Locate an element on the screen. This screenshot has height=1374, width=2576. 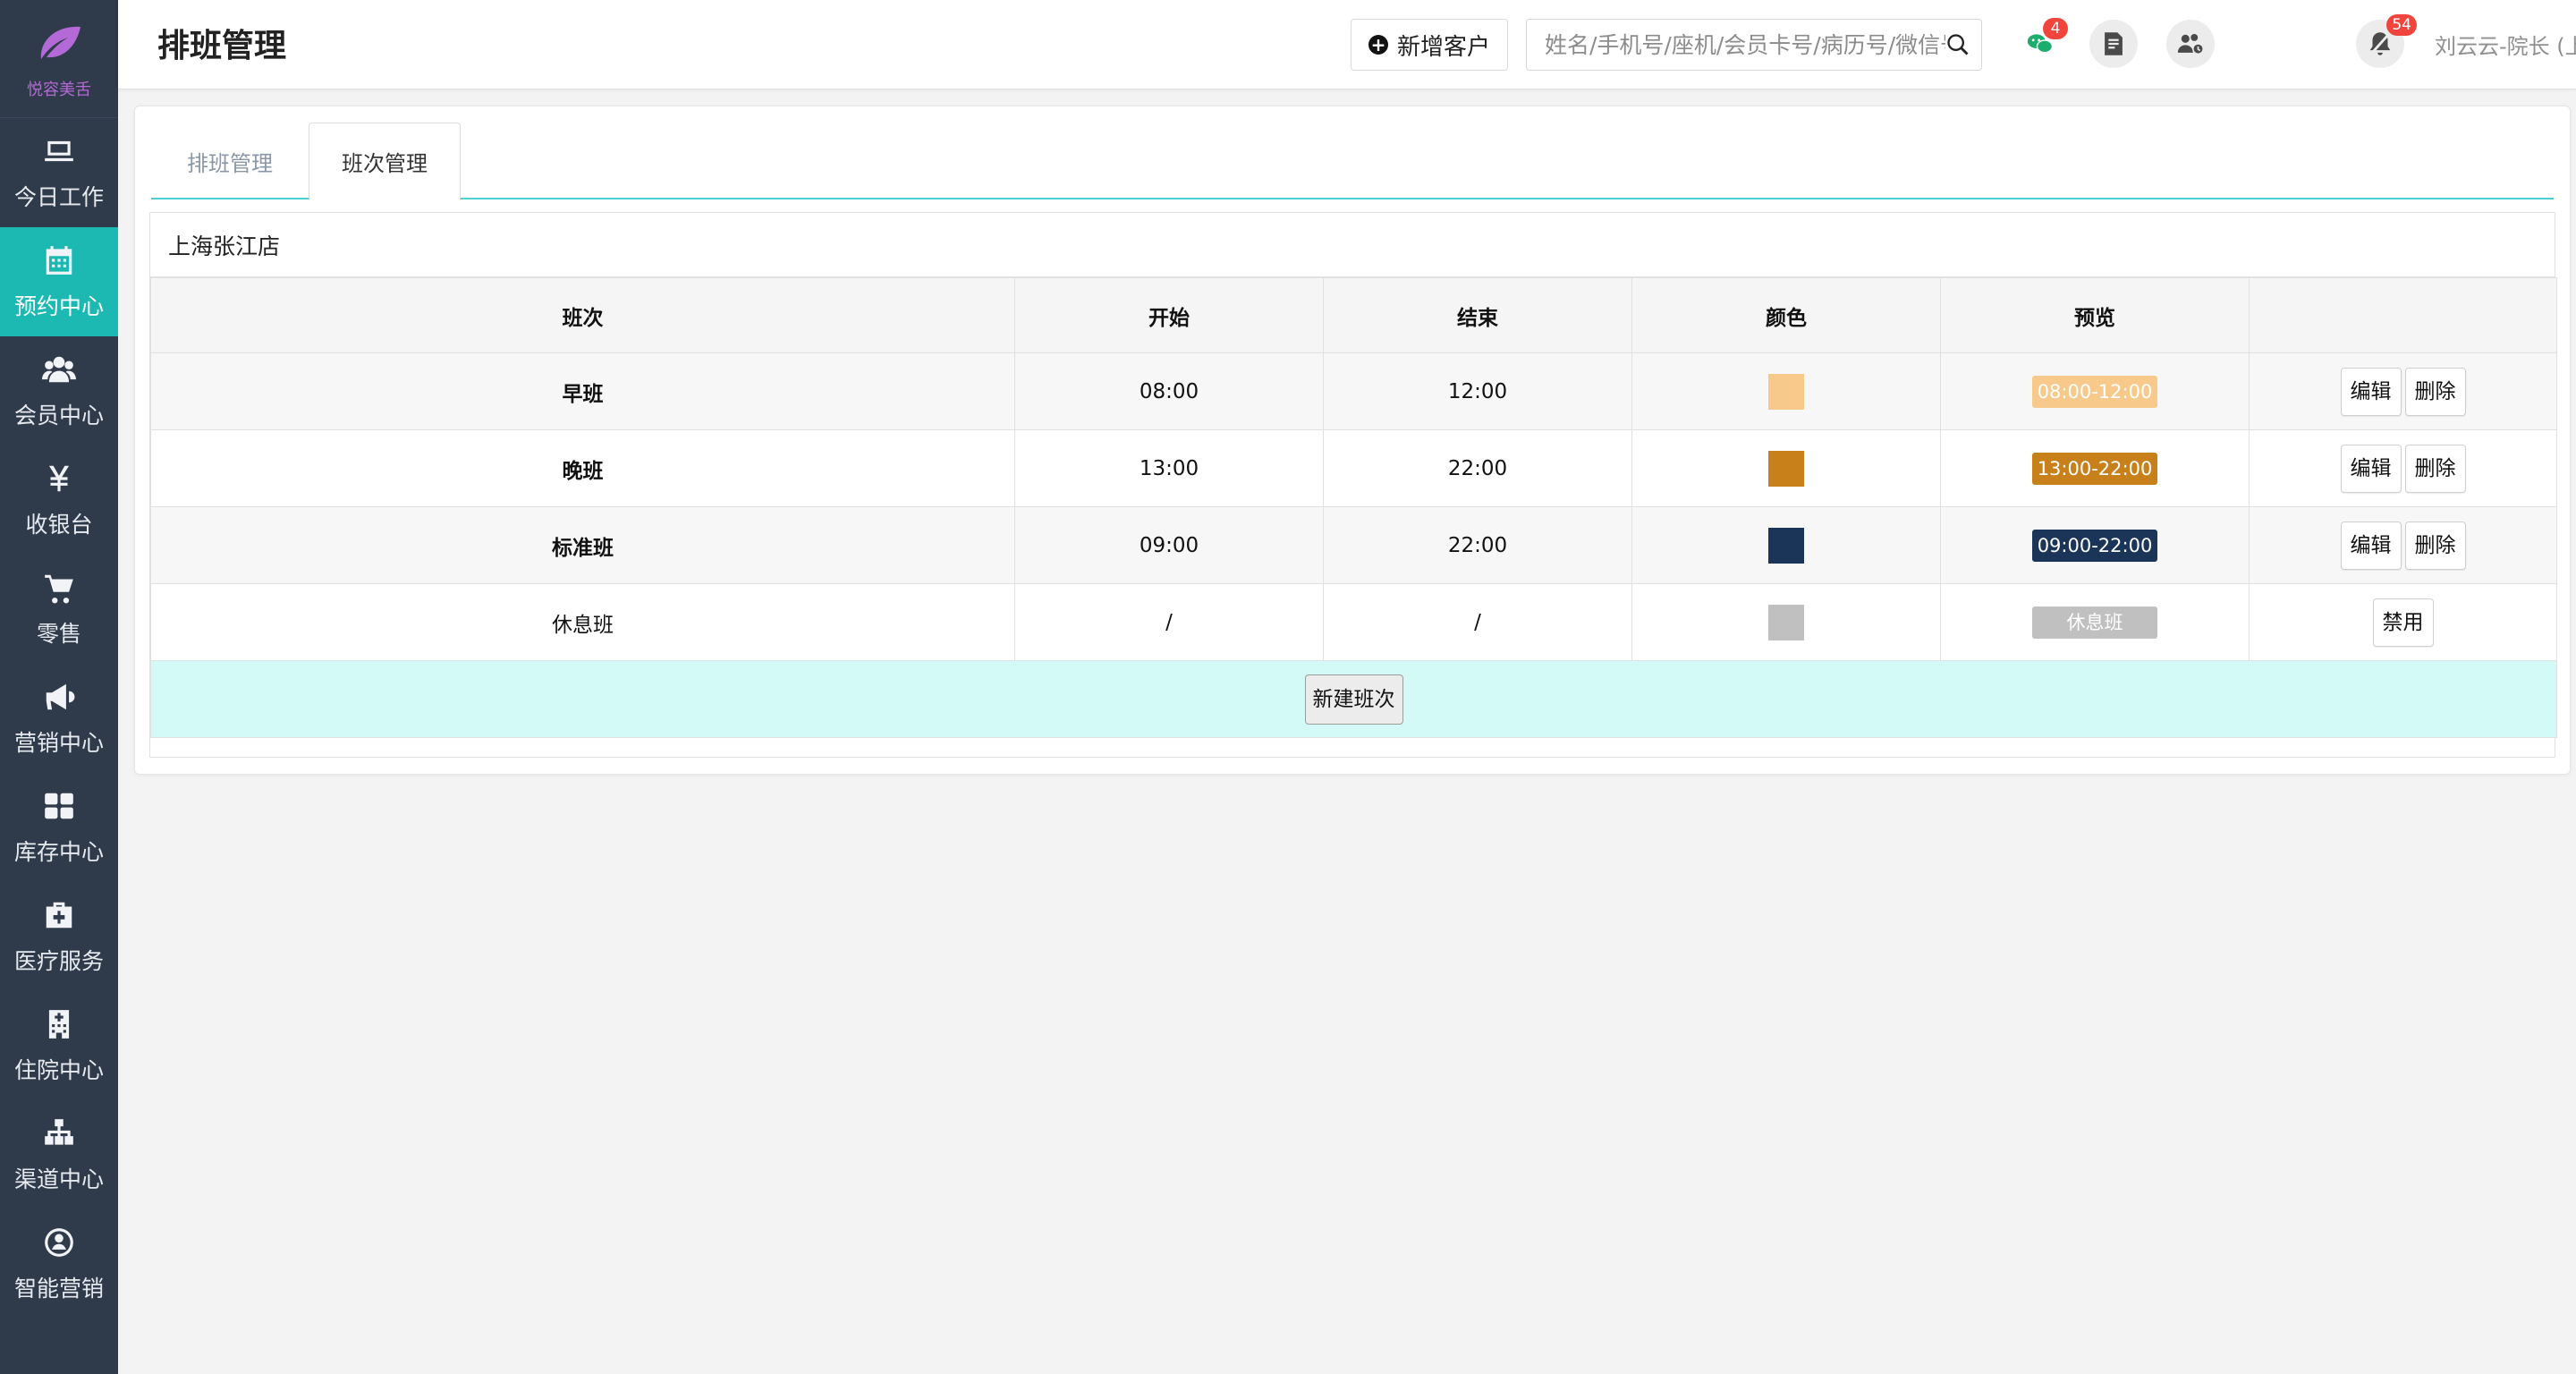
table-row: 休息班 / / 休息班 禁用 is located at coordinates (1353, 622).